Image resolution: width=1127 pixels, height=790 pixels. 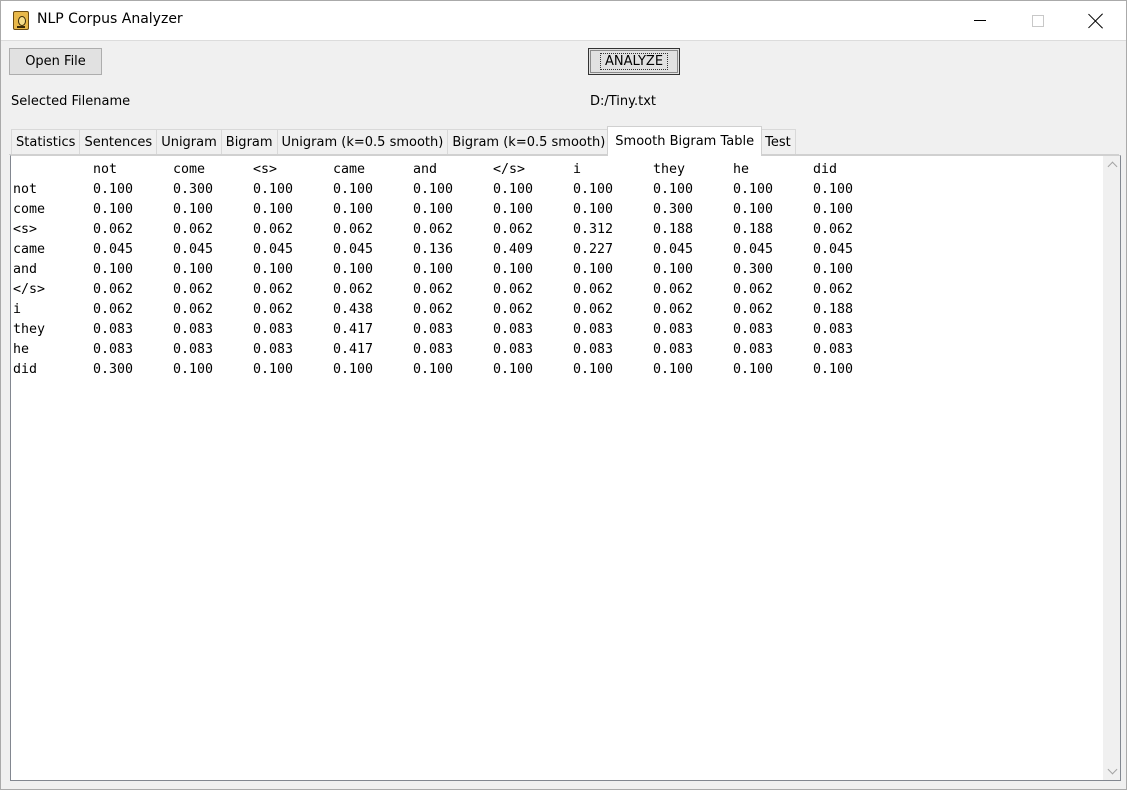 I want to click on vertical-scrollbar, so click(x=1111, y=468).